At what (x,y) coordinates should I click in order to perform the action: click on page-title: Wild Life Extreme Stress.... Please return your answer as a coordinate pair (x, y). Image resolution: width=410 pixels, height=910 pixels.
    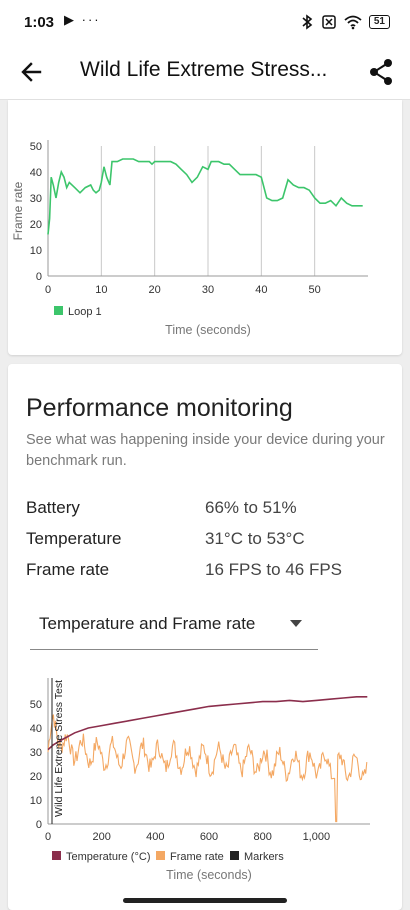
    Looking at the image, I should click on (204, 69).